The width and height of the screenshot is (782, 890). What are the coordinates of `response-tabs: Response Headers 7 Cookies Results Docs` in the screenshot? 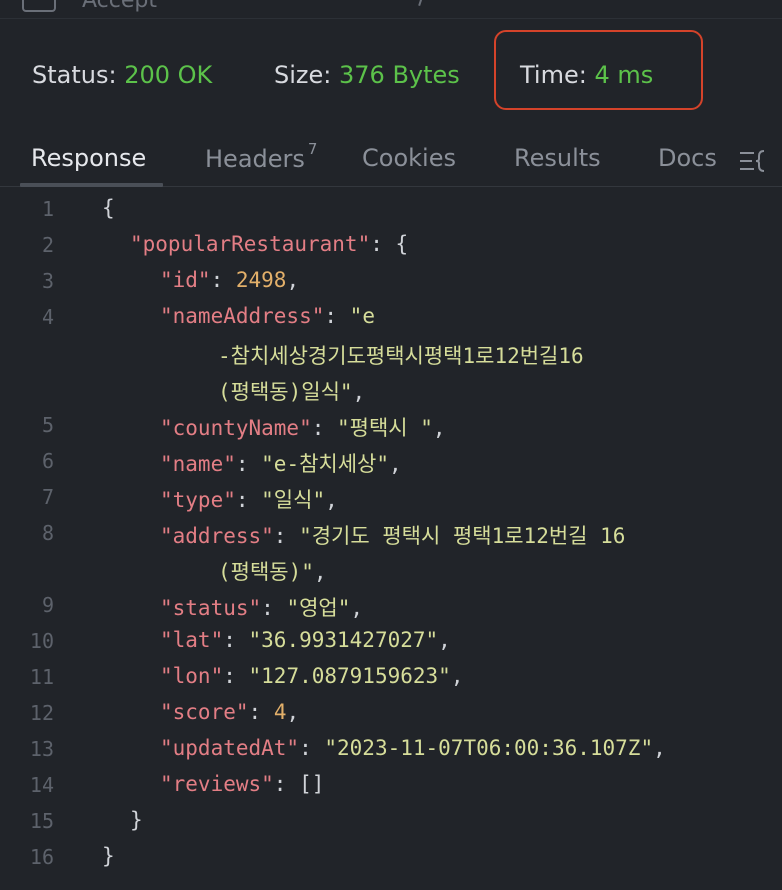 It's located at (391, 161).